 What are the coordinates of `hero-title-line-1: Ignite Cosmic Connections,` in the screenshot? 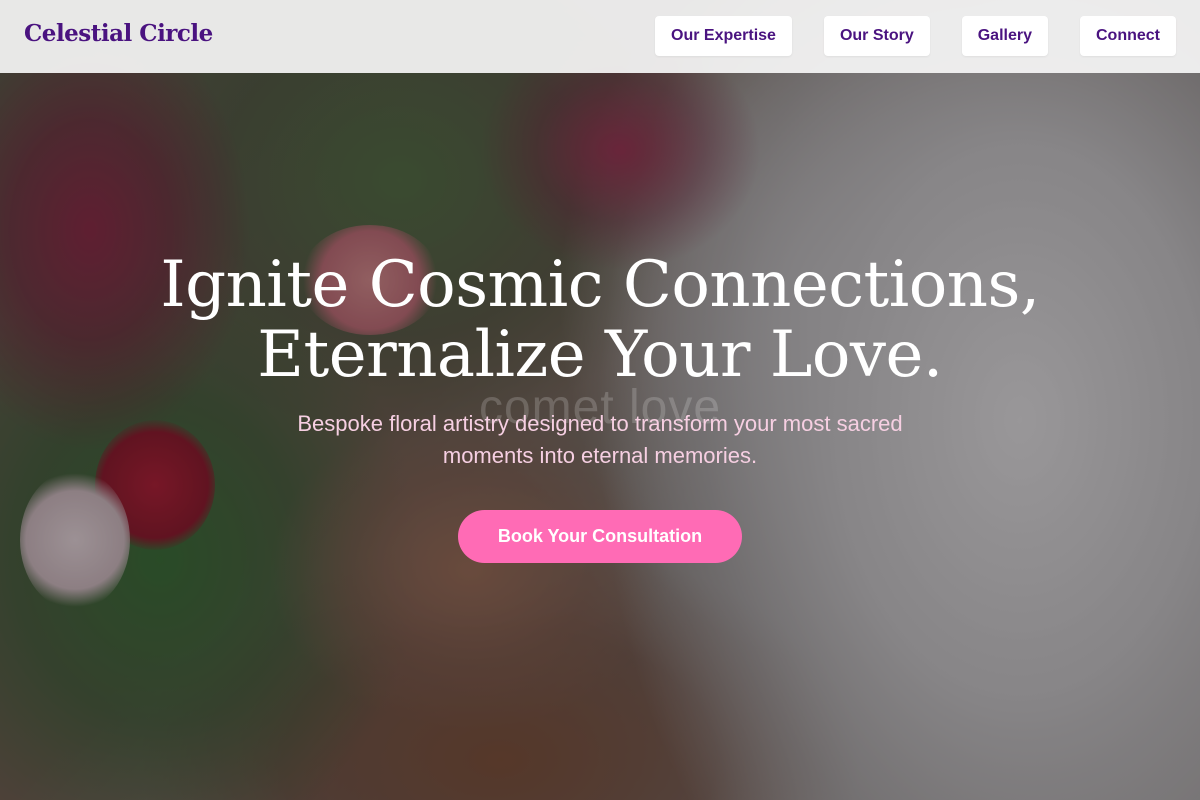 It's located at (600, 285).